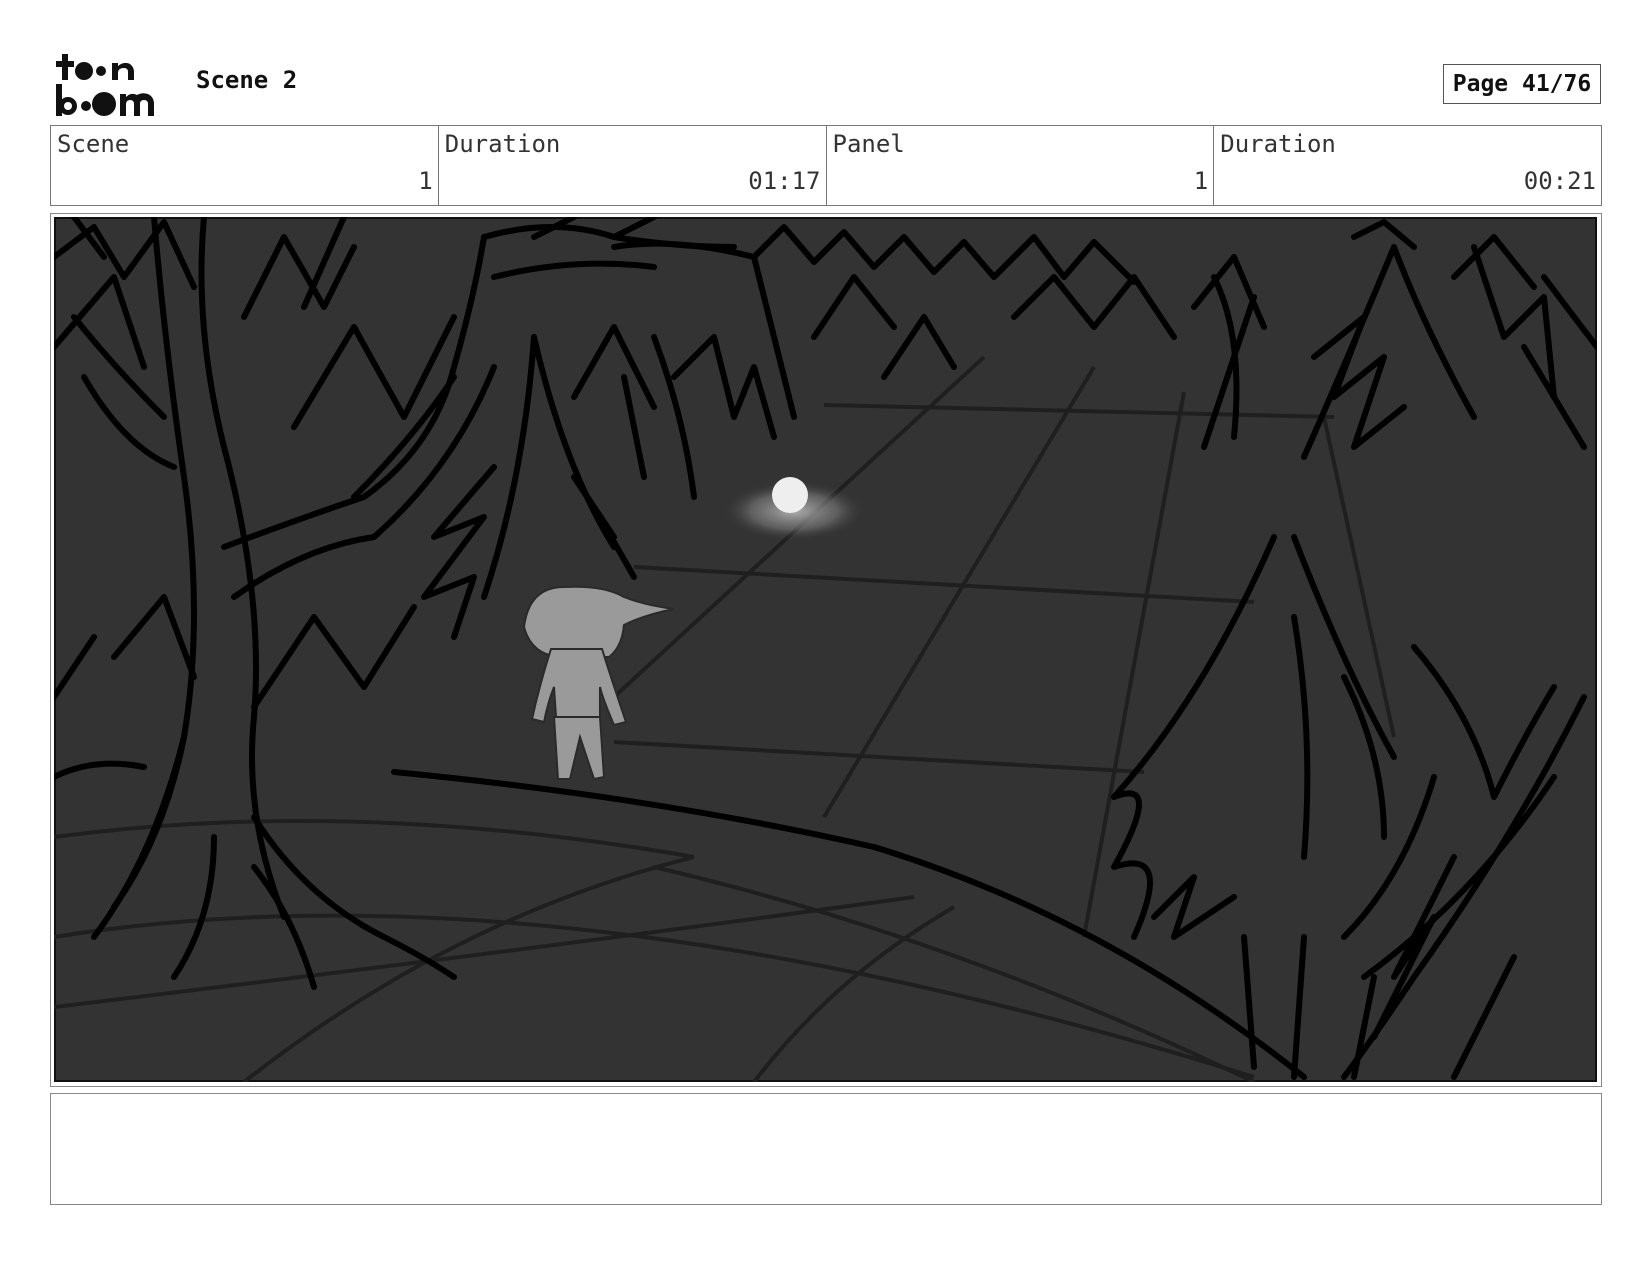 This screenshot has width=1650, height=1275. Describe the element at coordinates (105, 85) in the screenshot. I see `toonboom-logo` at that location.